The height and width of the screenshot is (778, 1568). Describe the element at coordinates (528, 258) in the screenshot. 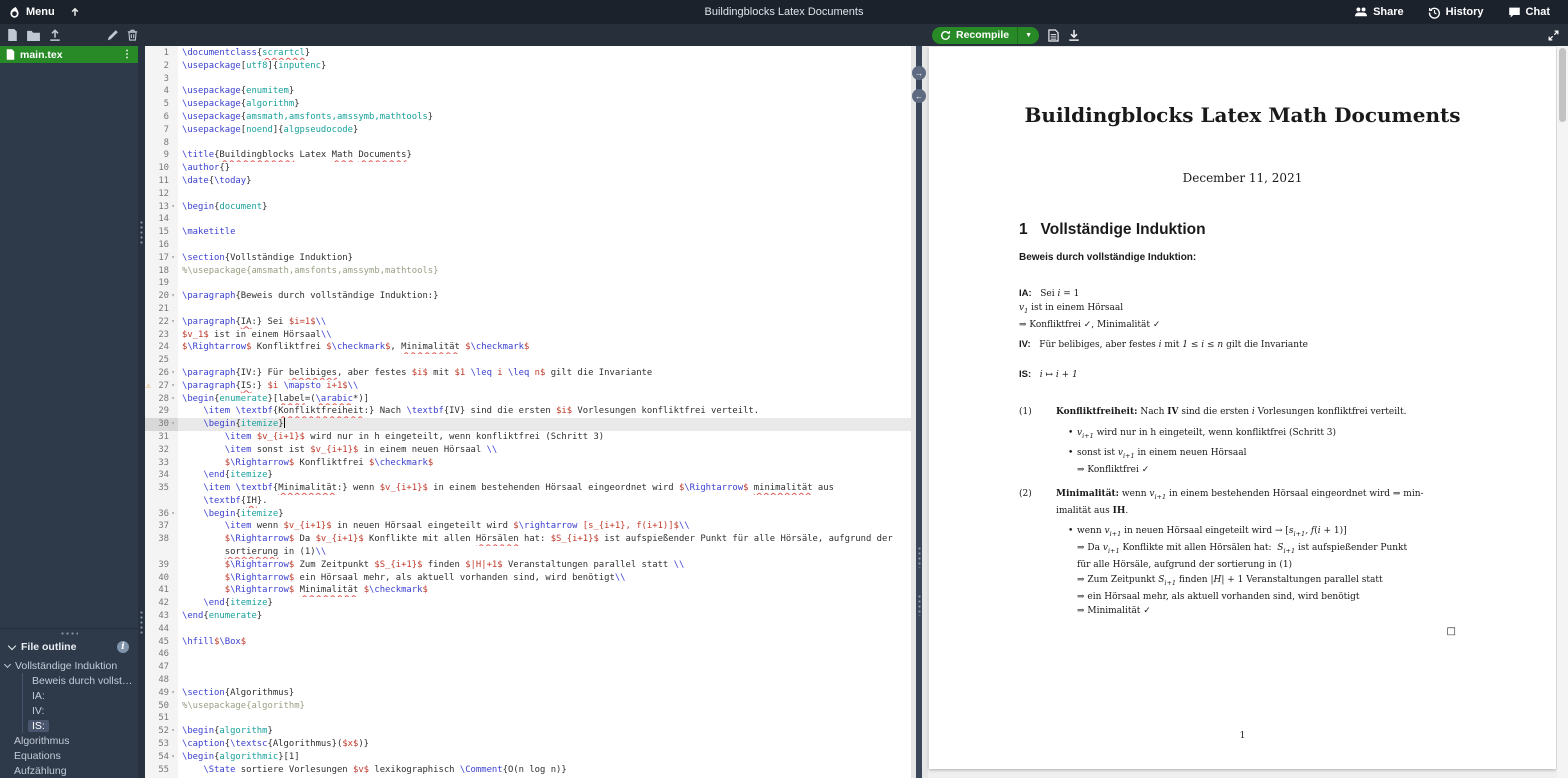

I see `code-line: 17 ▾ \section{Vollständige Induktion}` at that location.